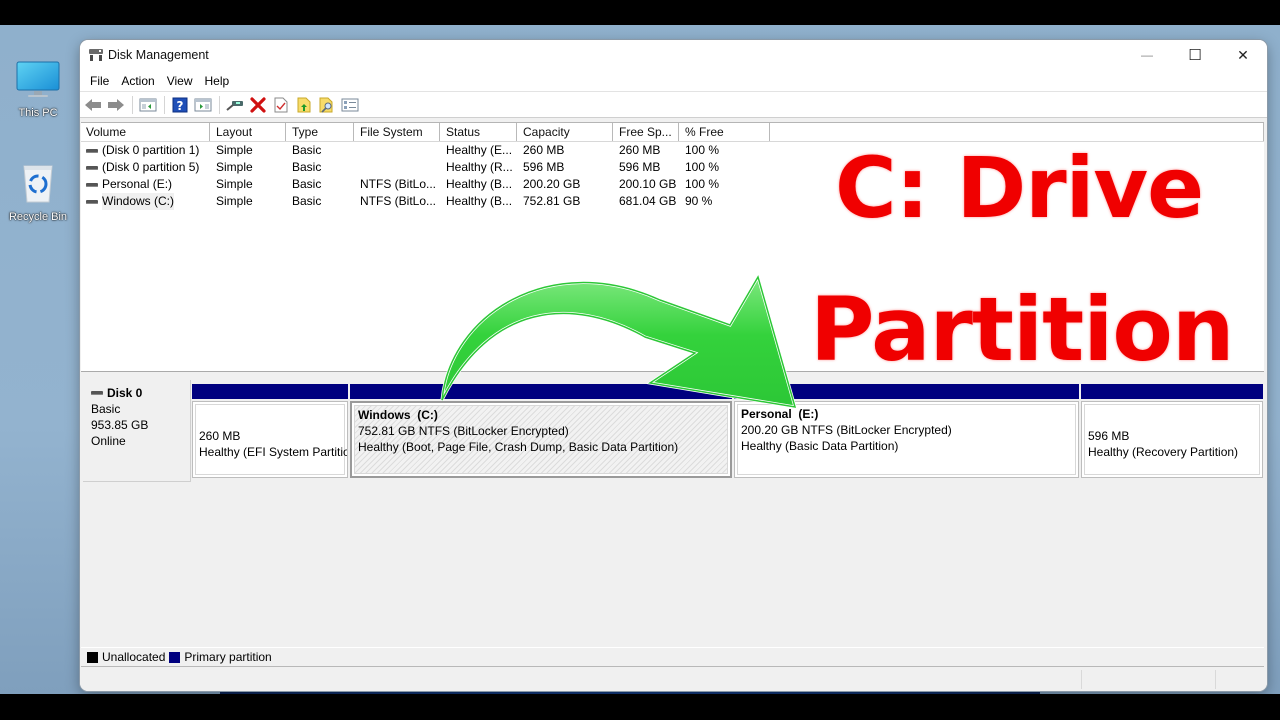 The height and width of the screenshot is (720, 1280). I want to click on up-folder-button, so click(304, 105).